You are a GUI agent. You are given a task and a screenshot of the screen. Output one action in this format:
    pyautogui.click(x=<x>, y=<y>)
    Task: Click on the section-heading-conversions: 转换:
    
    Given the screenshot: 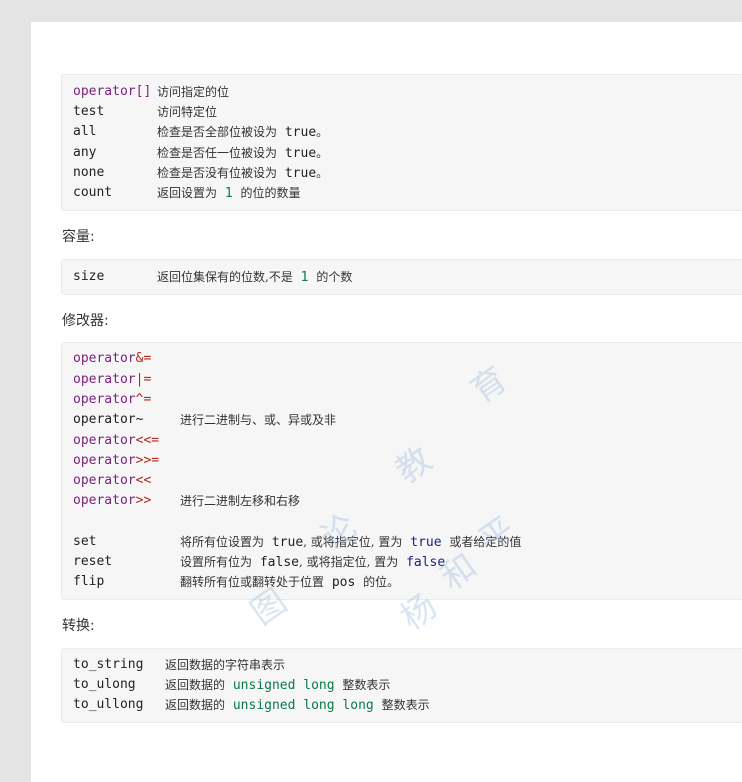 What is the action you would take?
    pyautogui.click(x=78, y=626)
    